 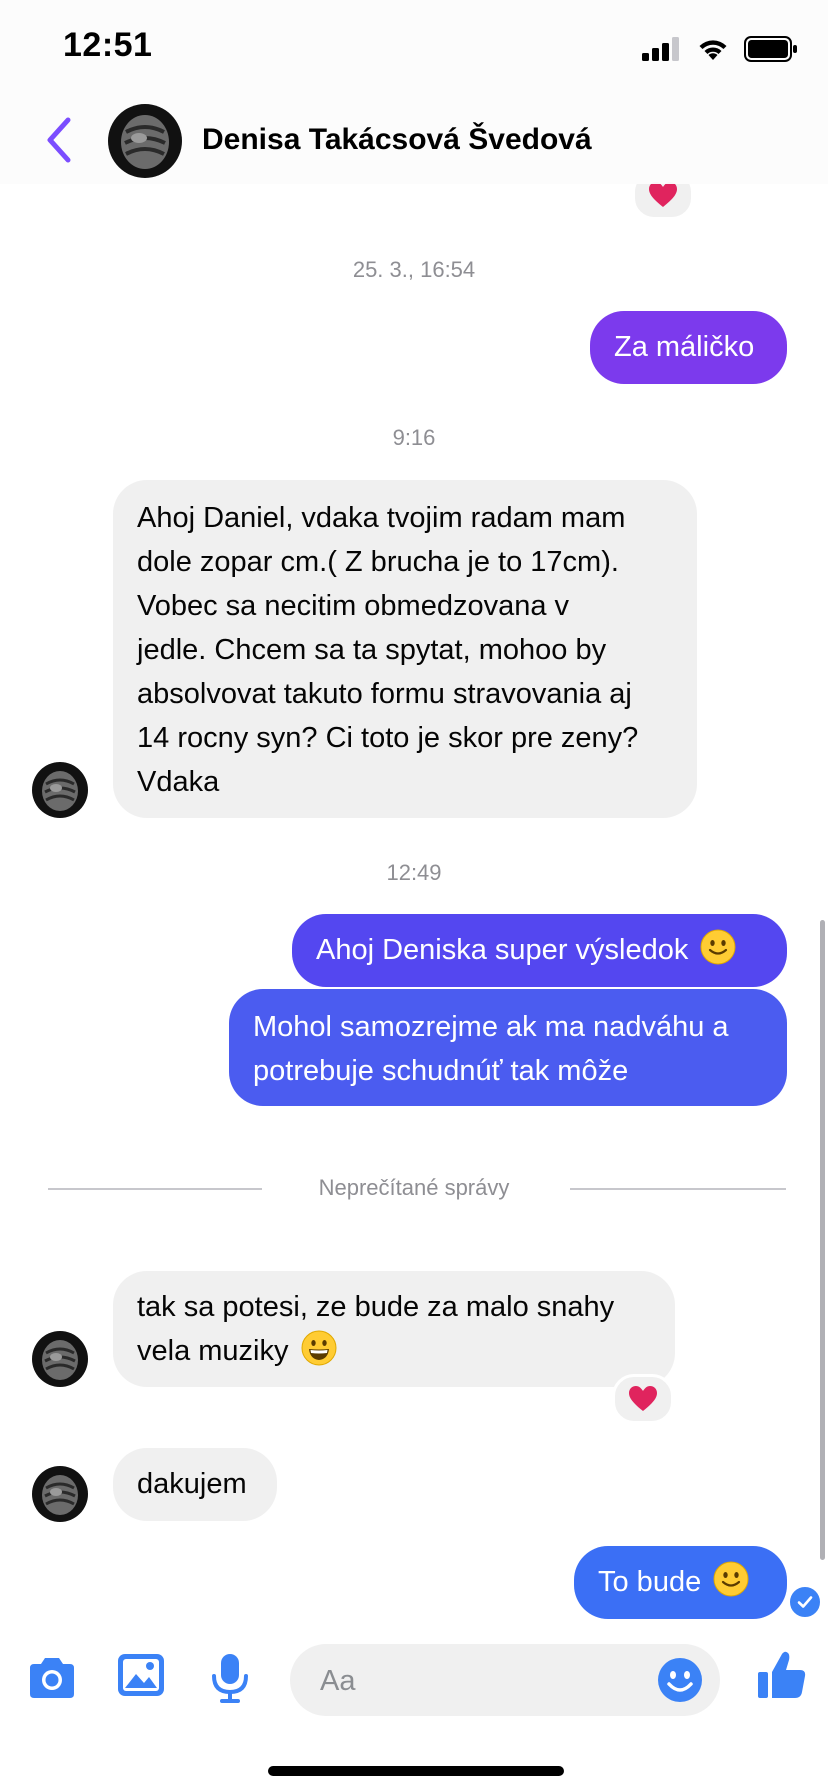 What do you see at coordinates (178, 782) in the screenshot?
I see `message-line: Vdaka` at bounding box center [178, 782].